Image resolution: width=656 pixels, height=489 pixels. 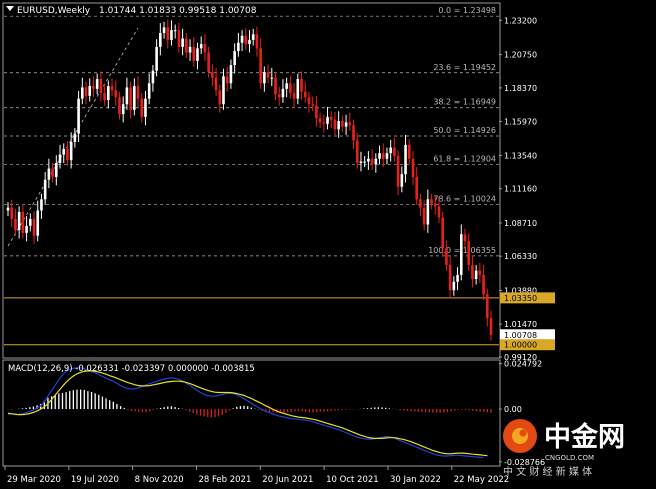 What do you see at coordinates (247, 413) in the screenshot?
I see `macd-signal-line` at bounding box center [247, 413].